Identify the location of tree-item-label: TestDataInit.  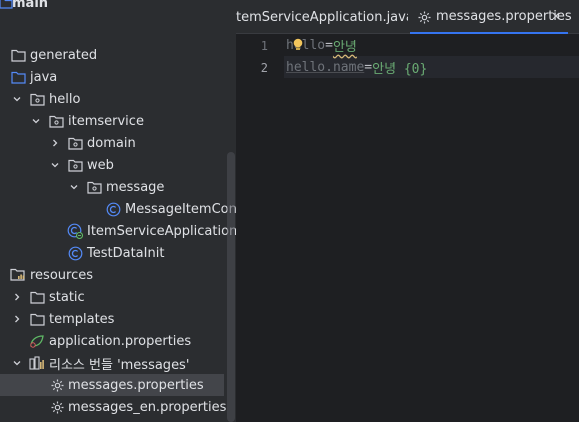
(126, 253).